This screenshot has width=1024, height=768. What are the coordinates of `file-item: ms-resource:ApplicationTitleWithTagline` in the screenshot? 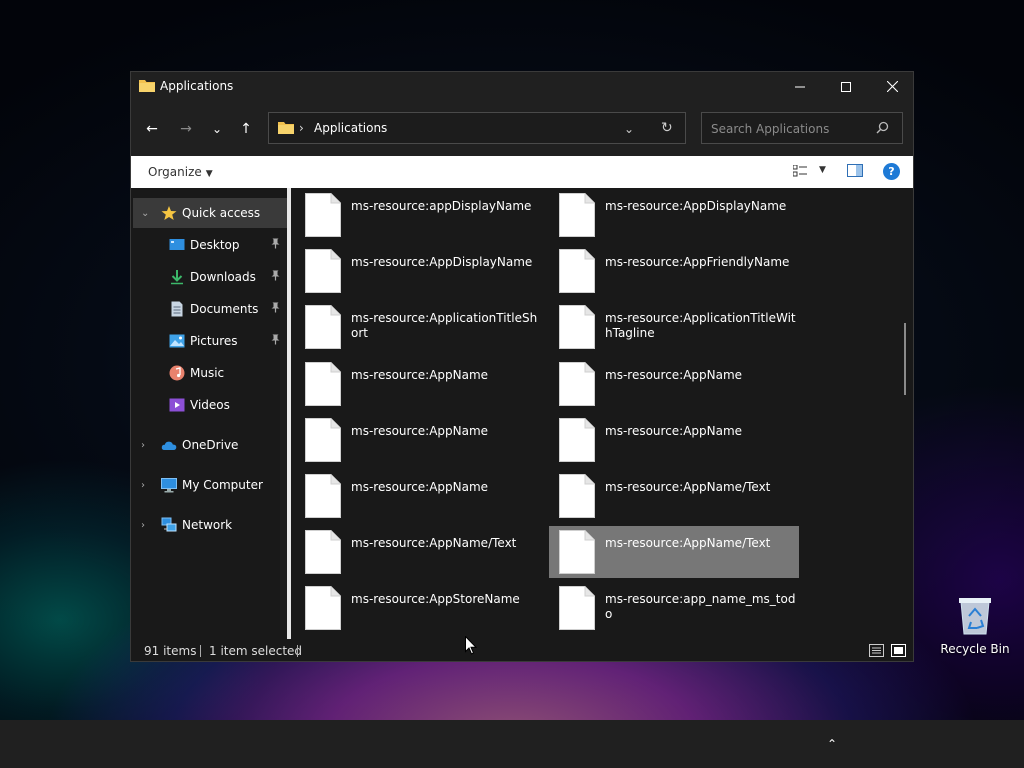 It's located at (674, 327).